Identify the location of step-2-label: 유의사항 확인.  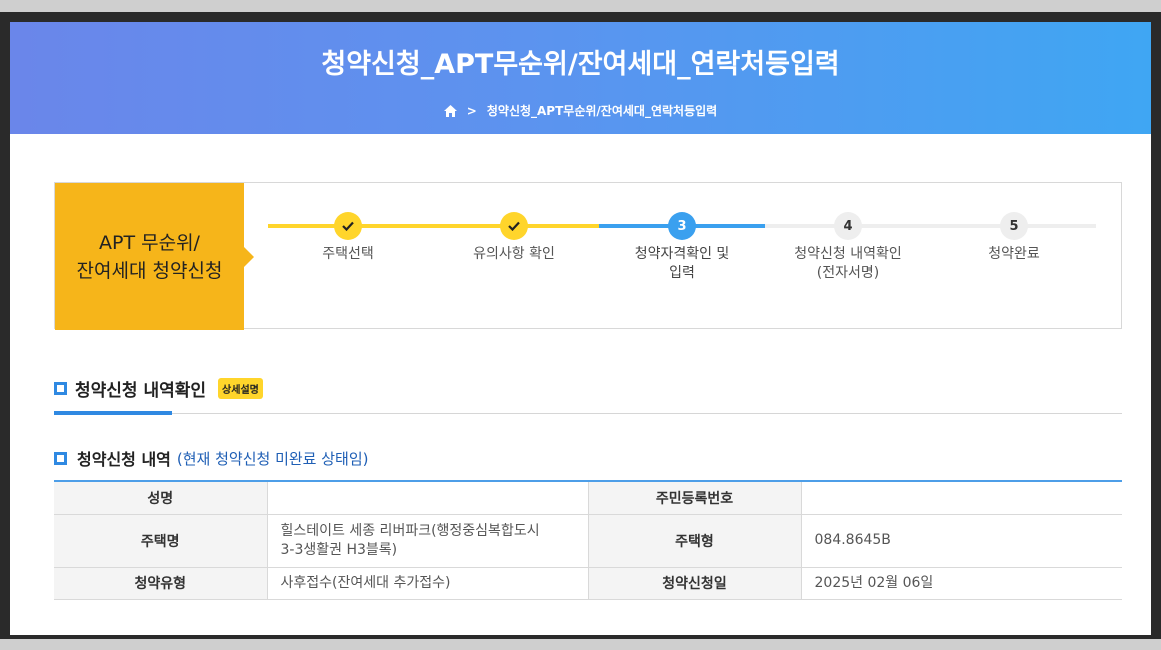
(514, 254).